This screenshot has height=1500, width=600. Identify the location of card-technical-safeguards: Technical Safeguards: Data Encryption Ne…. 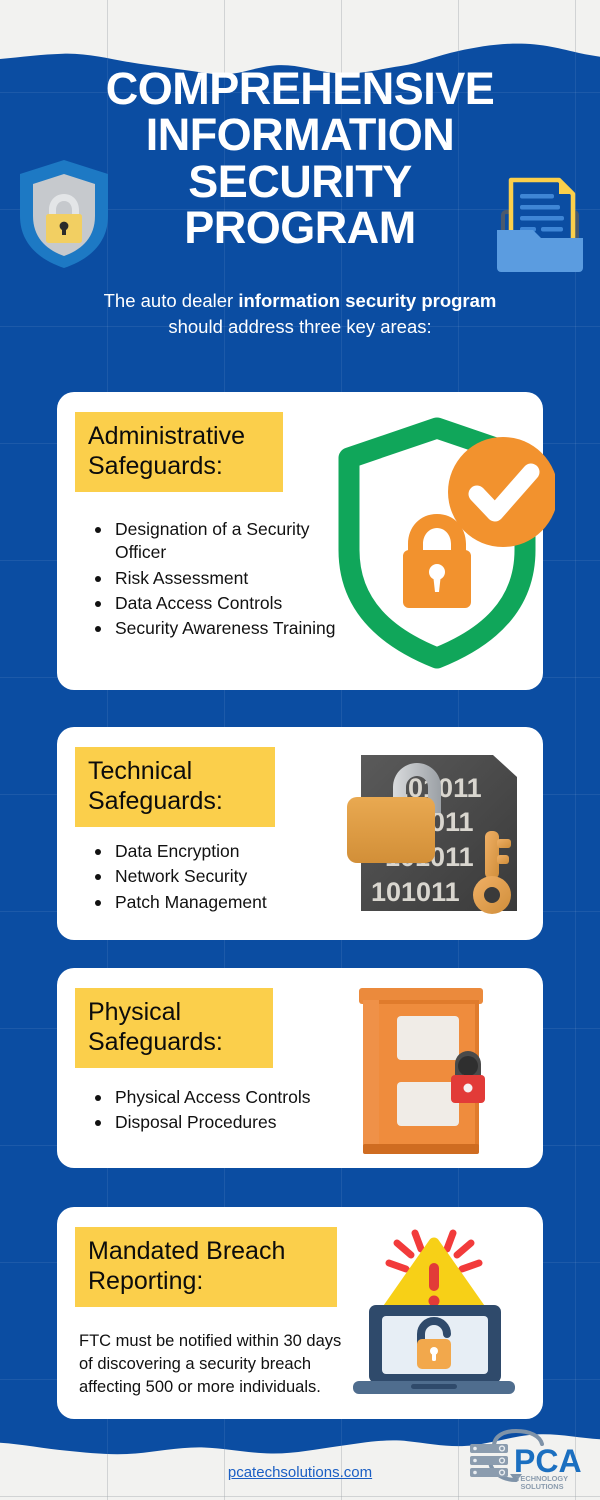
(300, 833).